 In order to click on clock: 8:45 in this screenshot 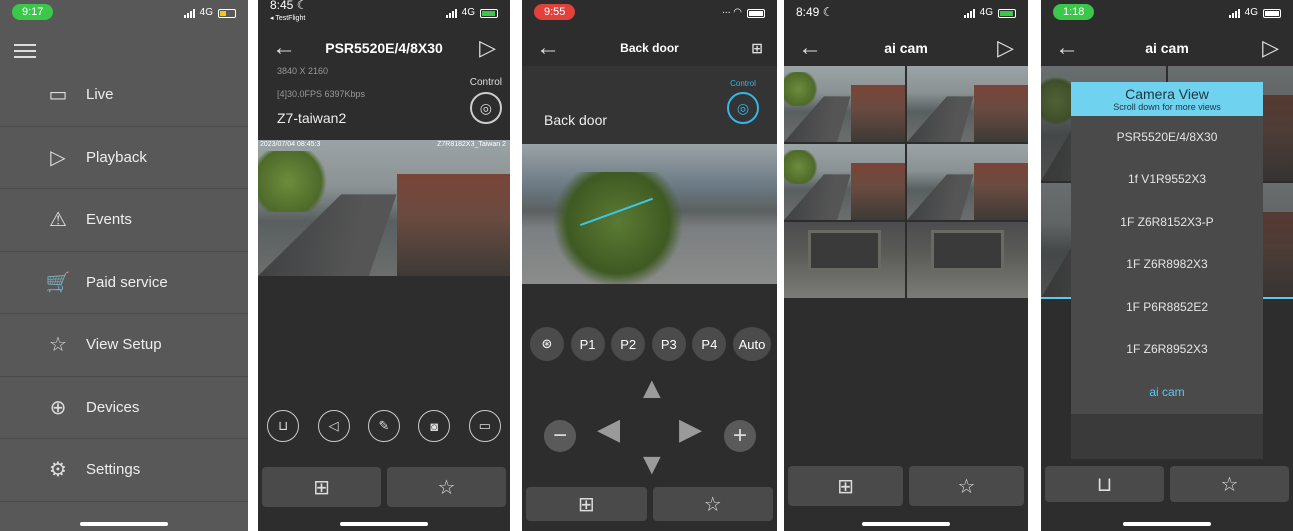, I will do `click(282, 6)`.